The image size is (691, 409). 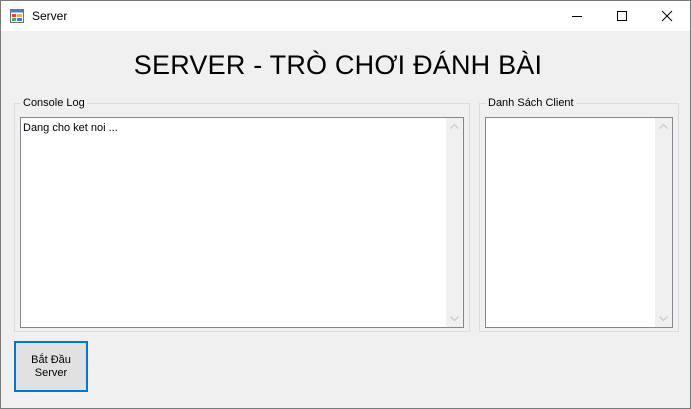 I want to click on close-icon, so click(x=667, y=16).